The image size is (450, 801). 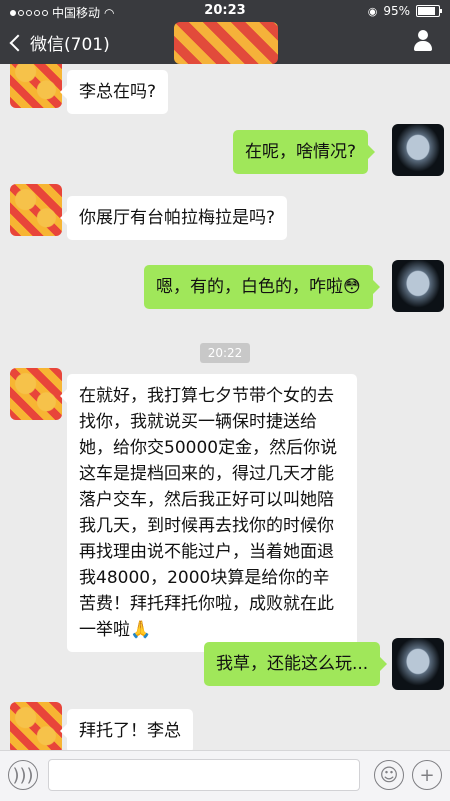 What do you see at coordinates (23, 775) in the screenshot?
I see `voice-icon: )))` at bounding box center [23, 775].